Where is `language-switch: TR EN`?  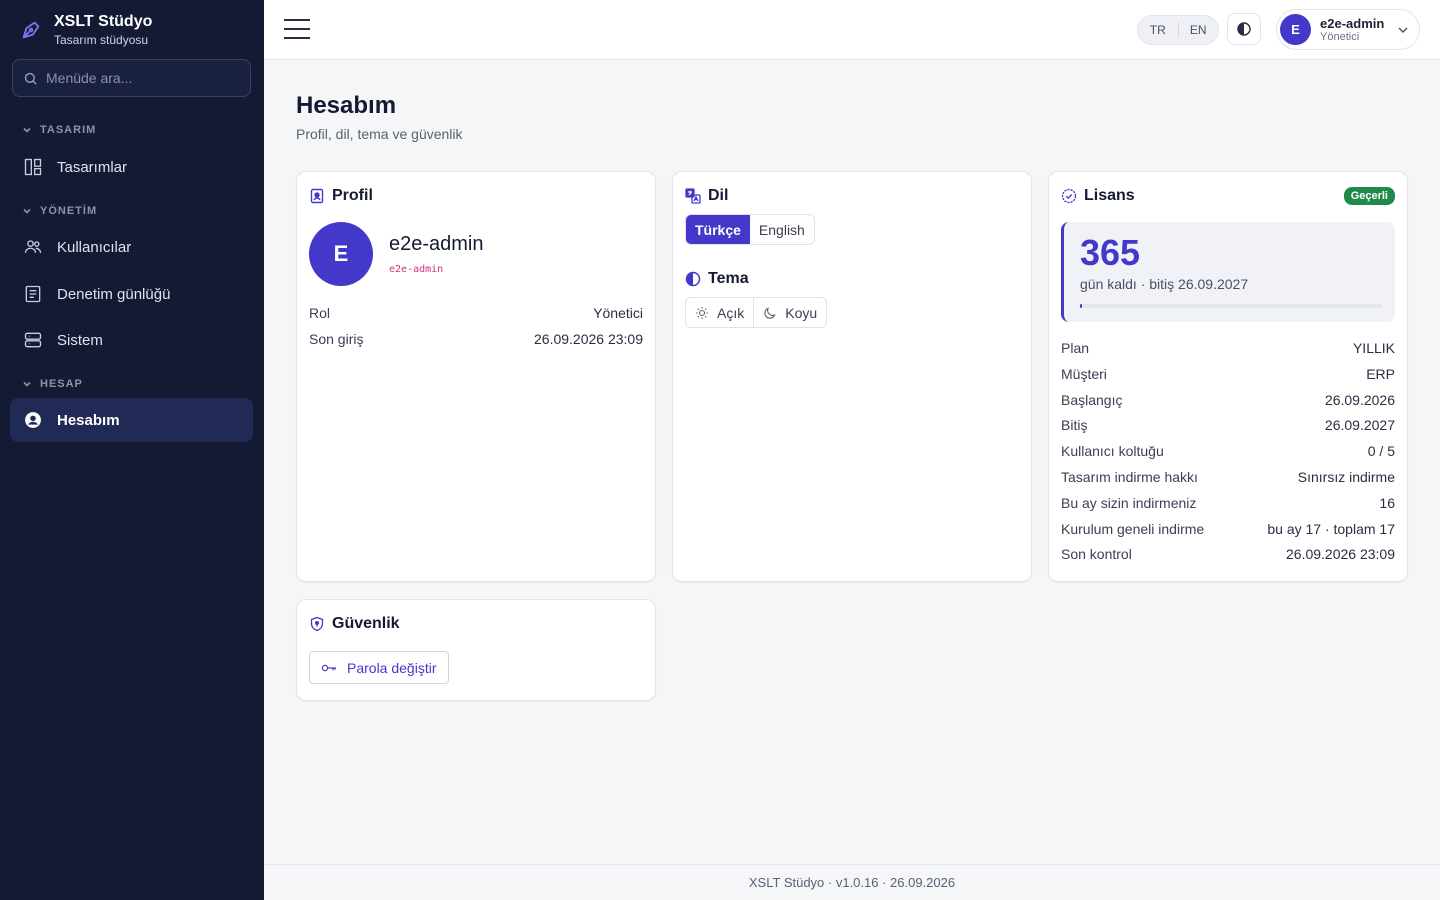 language-switch: TR EN is located at coordinates (1178, 30).